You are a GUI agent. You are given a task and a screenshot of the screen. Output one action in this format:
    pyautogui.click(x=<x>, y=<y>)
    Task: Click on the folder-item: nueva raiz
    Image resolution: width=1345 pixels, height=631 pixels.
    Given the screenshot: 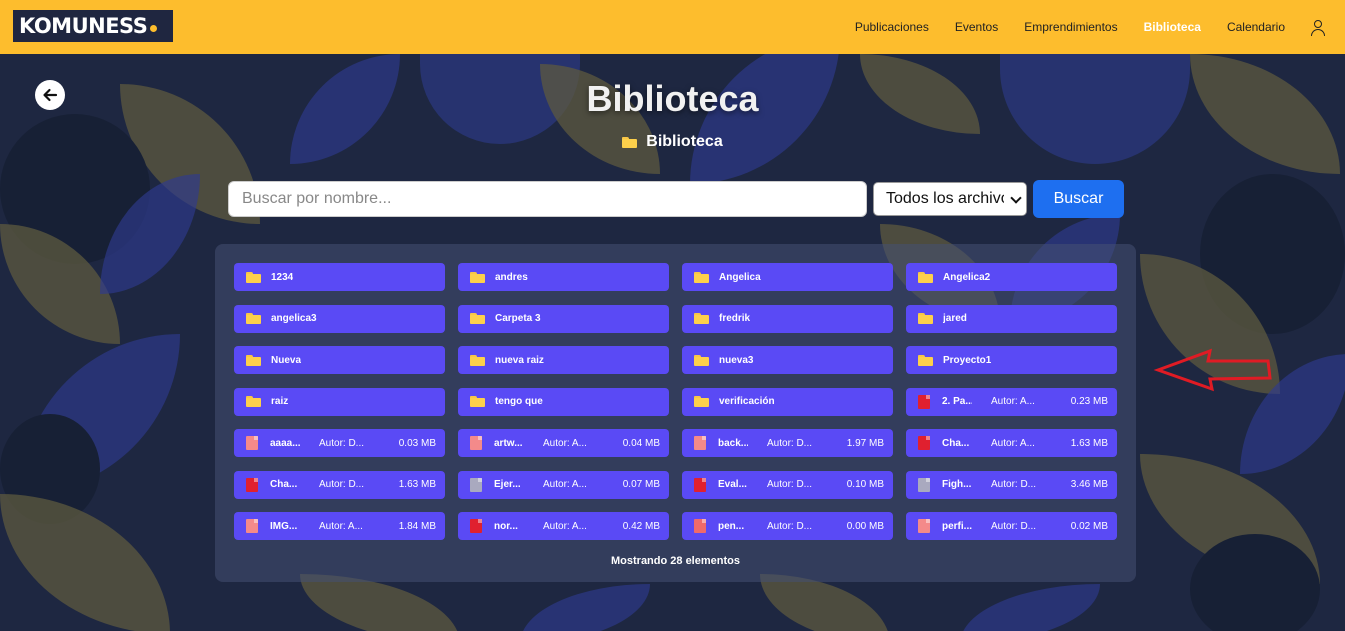 What is the action you would take?
    pyautogui.click(x=563, y=360)
    